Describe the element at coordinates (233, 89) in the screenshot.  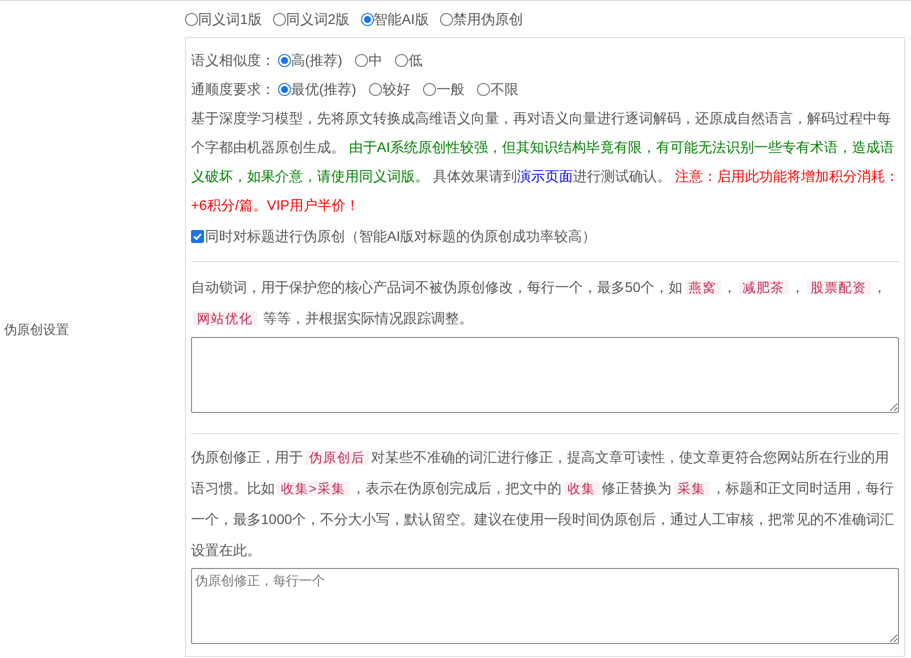
I see `setting-label: 通顺度要求：` at that location.